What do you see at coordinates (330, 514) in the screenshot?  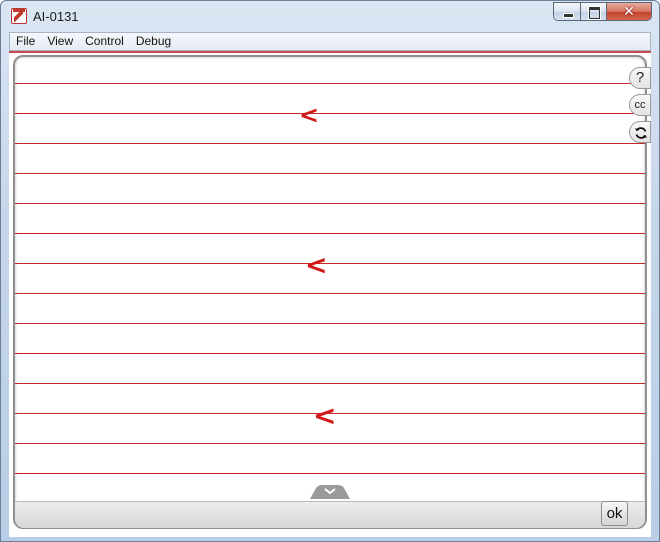 I see `bottom-toolbar` at bounding box center [330, 514].